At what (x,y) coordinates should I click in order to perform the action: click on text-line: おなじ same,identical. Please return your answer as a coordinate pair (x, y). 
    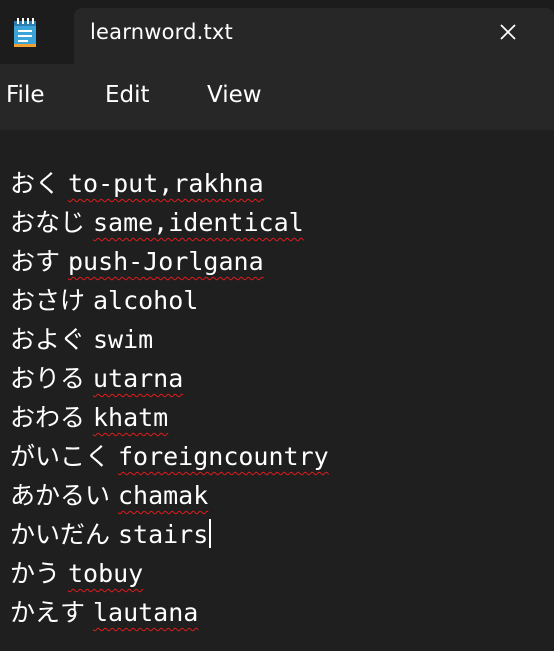
    Looking at the image, I should click on (157, 222).